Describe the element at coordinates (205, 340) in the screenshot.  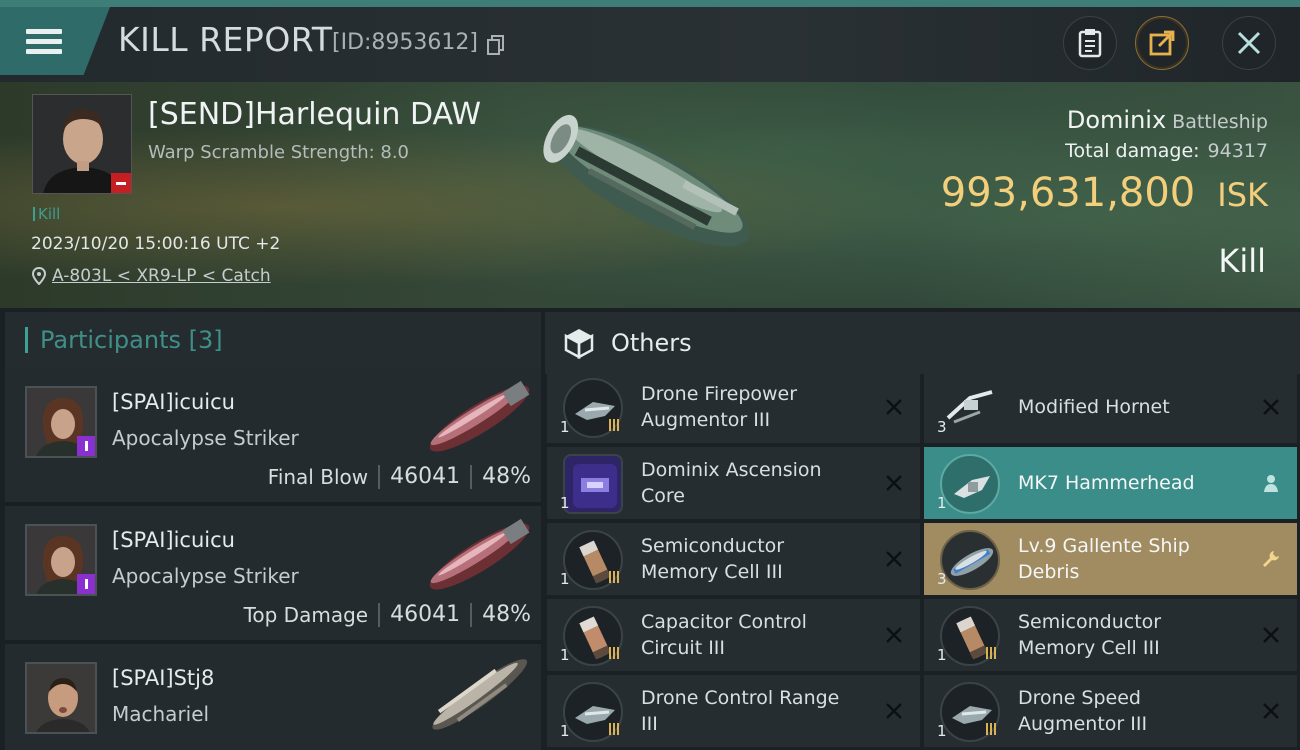
I see `participants-count: [3]` at that location.